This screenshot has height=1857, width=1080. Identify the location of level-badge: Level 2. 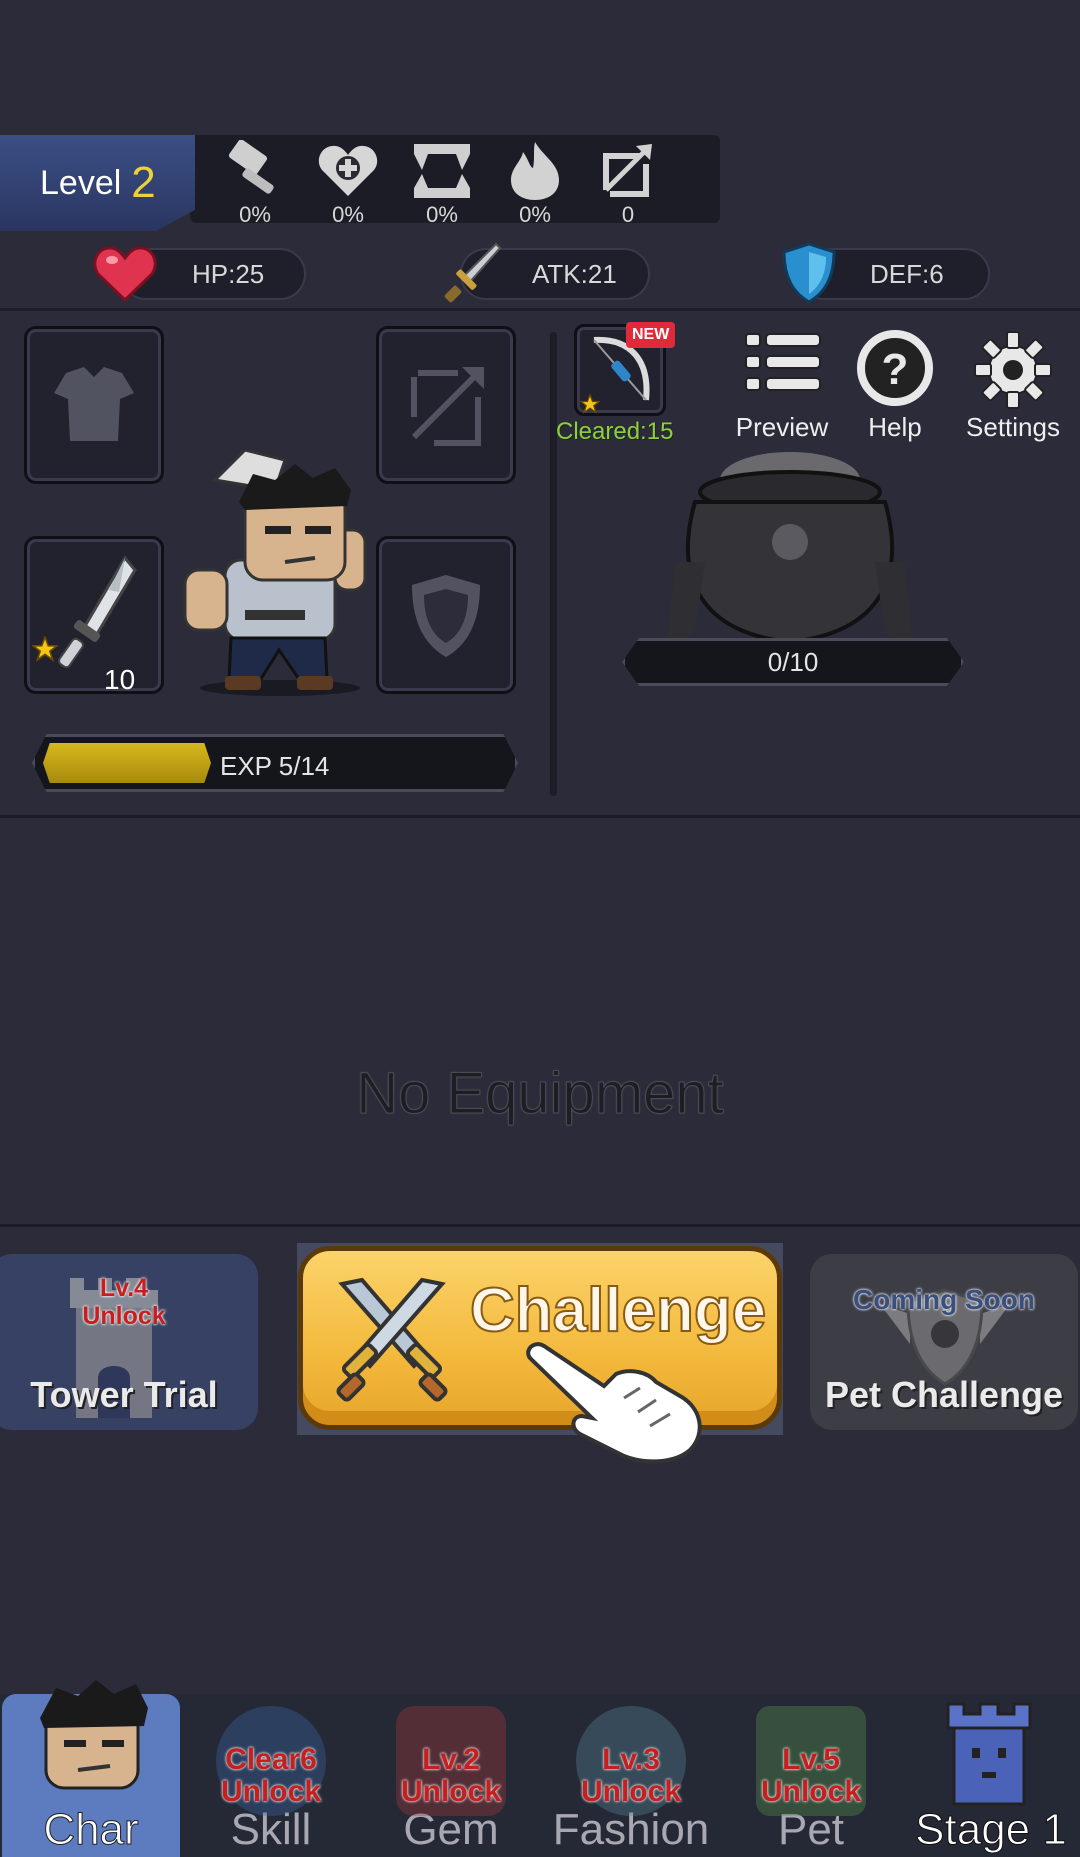
(97, 183).